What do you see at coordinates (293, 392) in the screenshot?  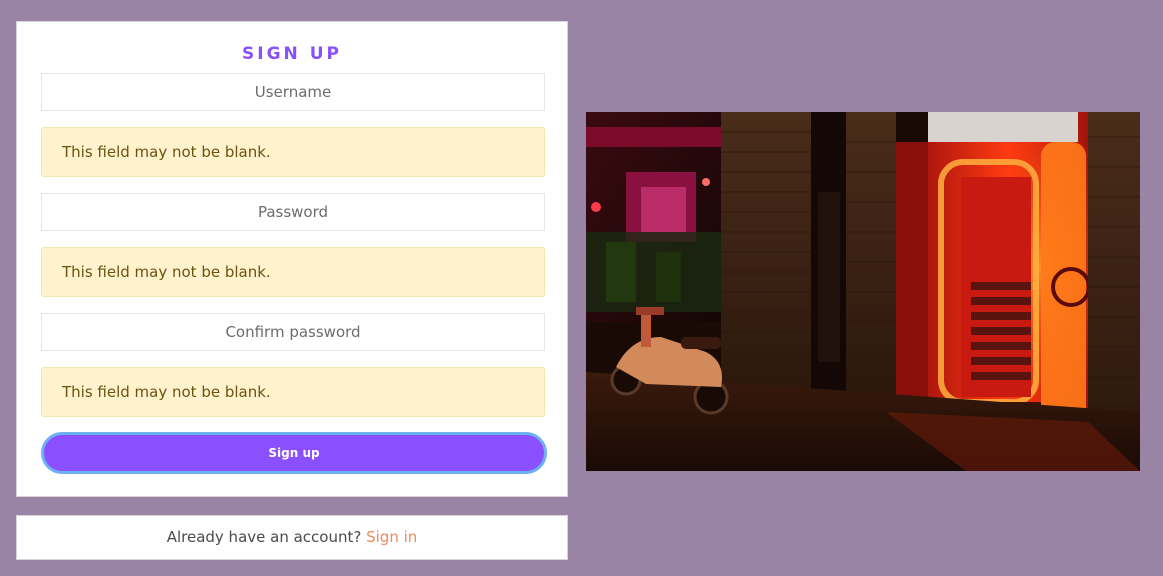 I see `confirm-password-error-alert: This field may not be blank.` at bounding box center [293, 392].